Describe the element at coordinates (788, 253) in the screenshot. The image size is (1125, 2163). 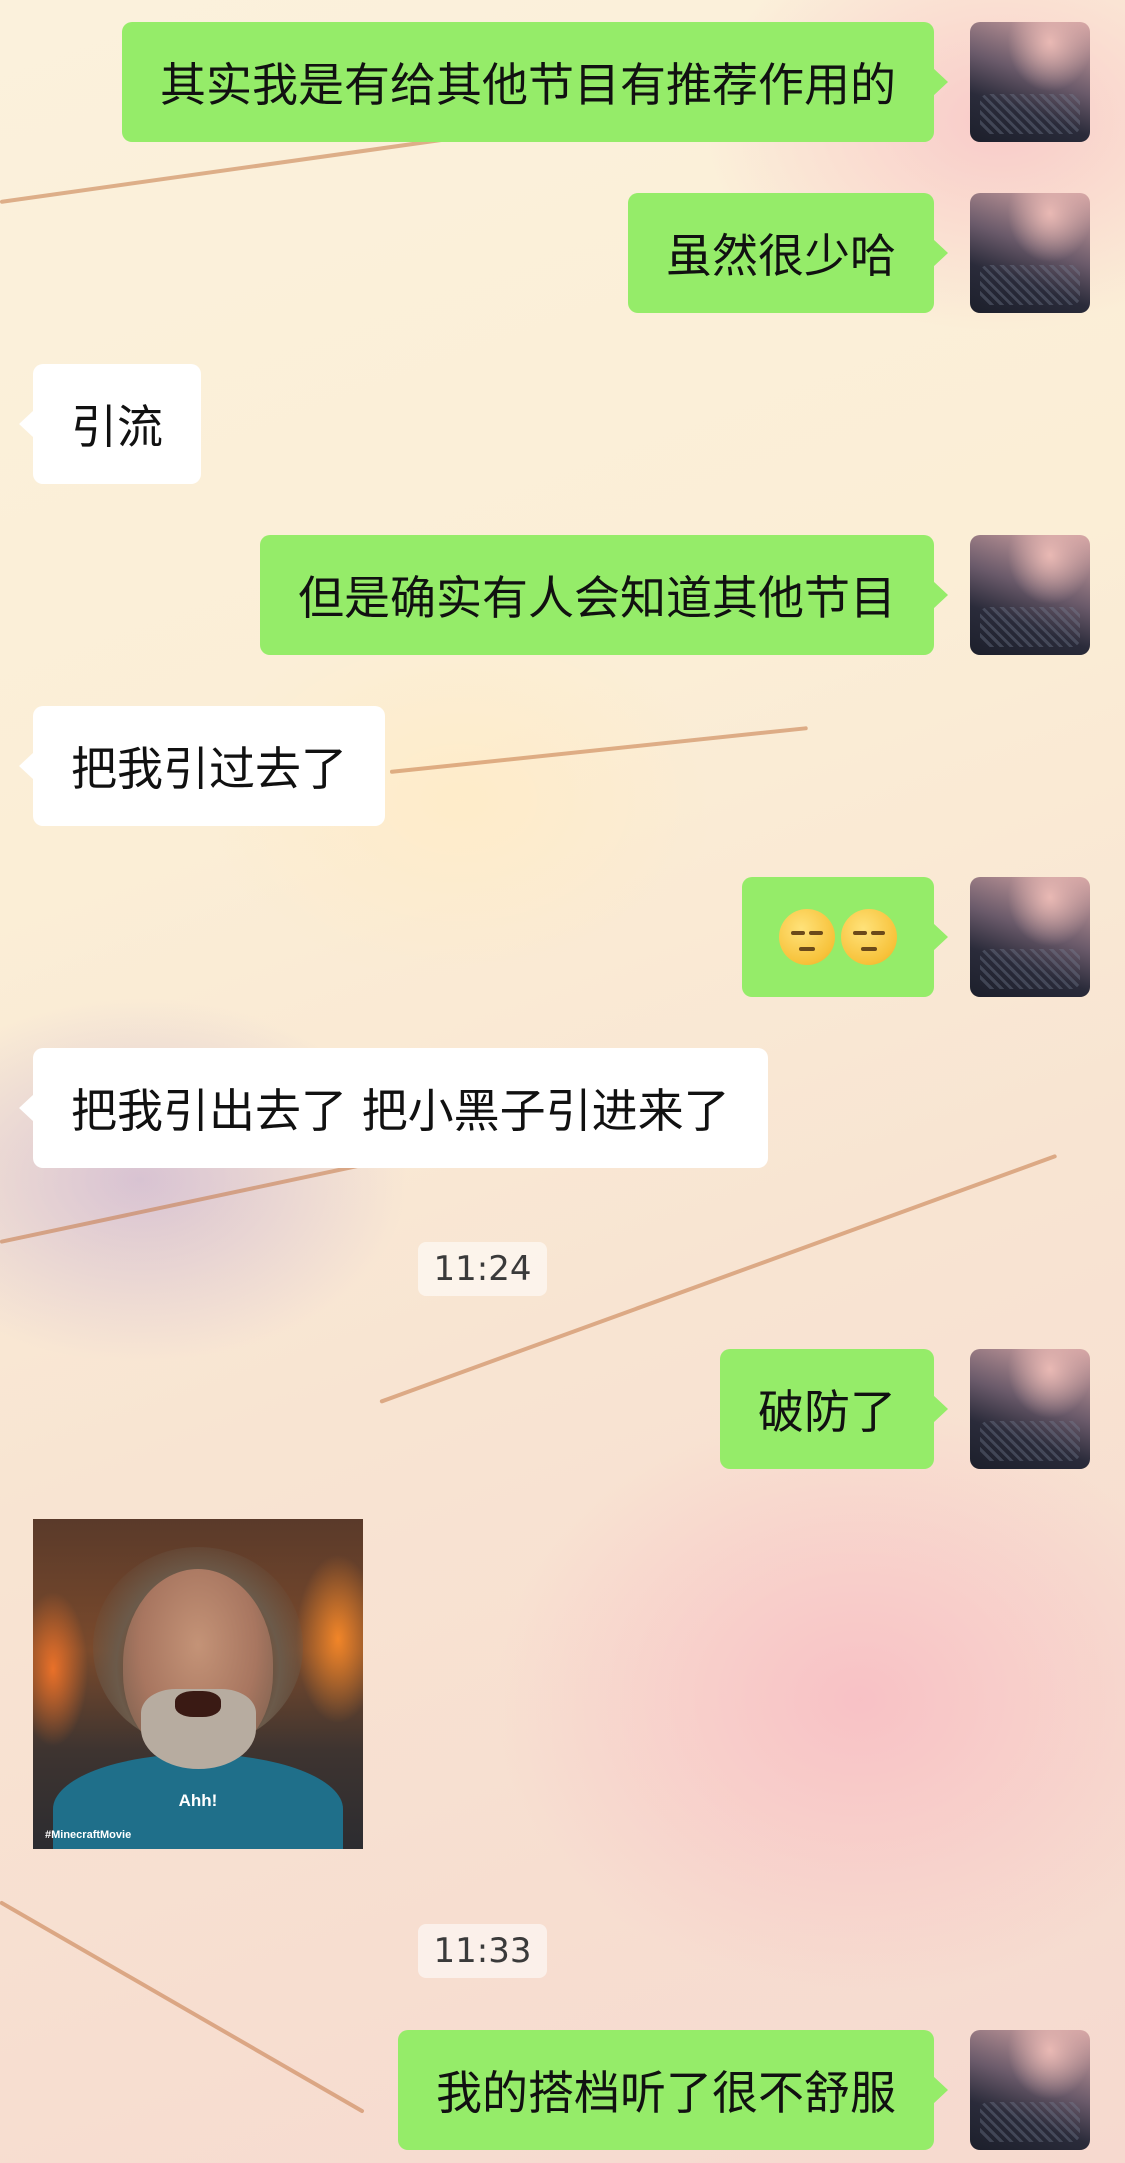
I see `message-bubble-outgoing: 虽然很少哈` at that location.